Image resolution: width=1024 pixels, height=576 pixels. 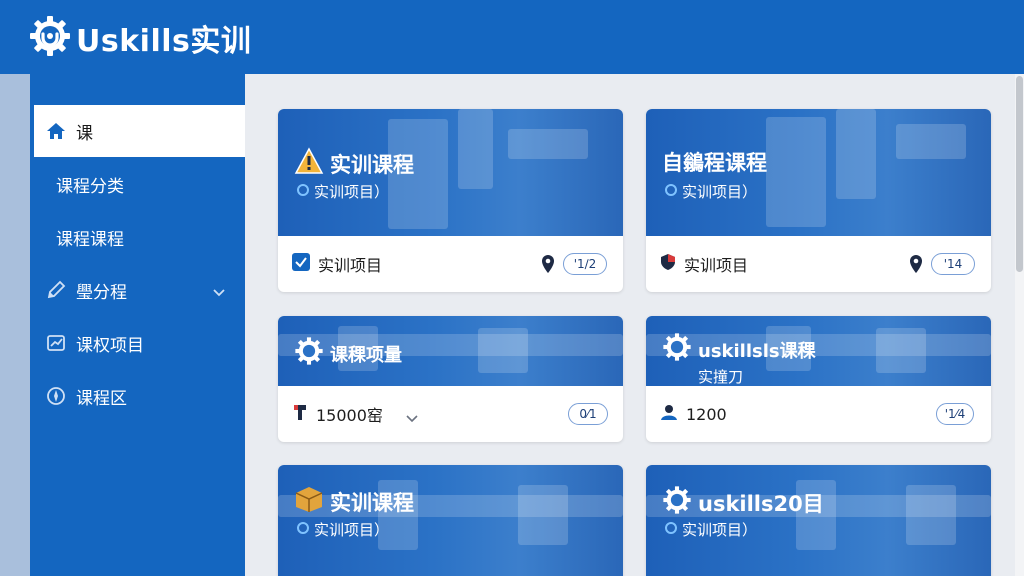 I want to click on course-card: 自鶲程课程 实训项目） 实训项目 '14, so click(x=818, y=200).